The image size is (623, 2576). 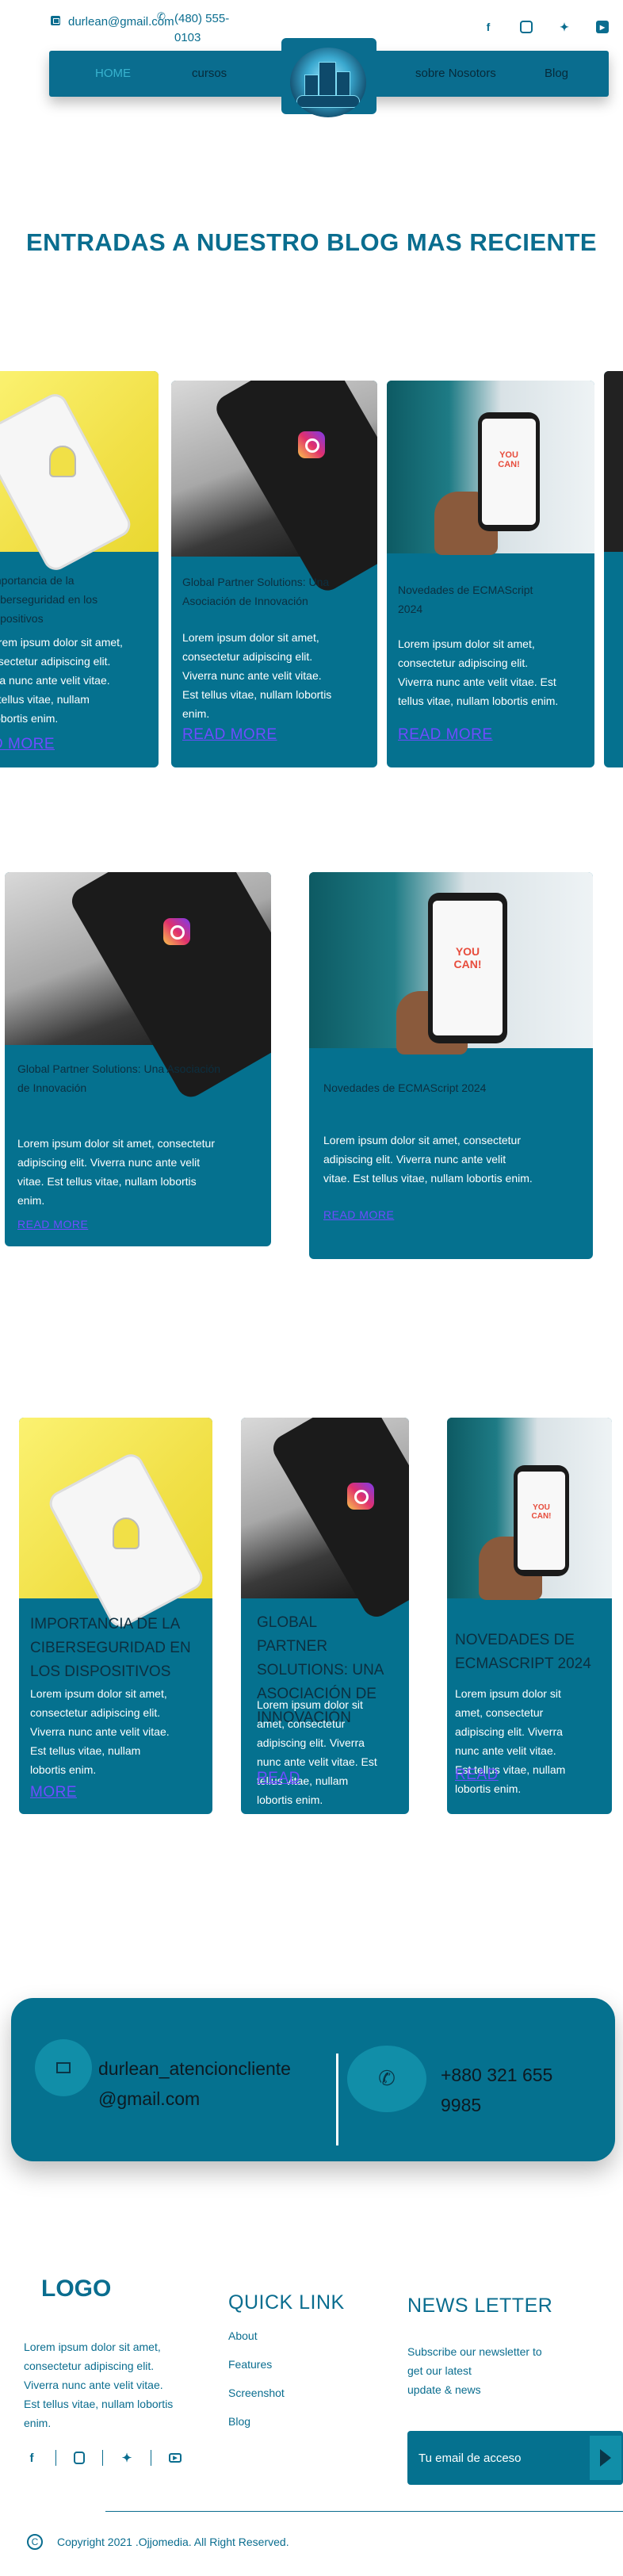 I want to click on quick-link-title: QUICK LINK, so click(x=286, y=2302).